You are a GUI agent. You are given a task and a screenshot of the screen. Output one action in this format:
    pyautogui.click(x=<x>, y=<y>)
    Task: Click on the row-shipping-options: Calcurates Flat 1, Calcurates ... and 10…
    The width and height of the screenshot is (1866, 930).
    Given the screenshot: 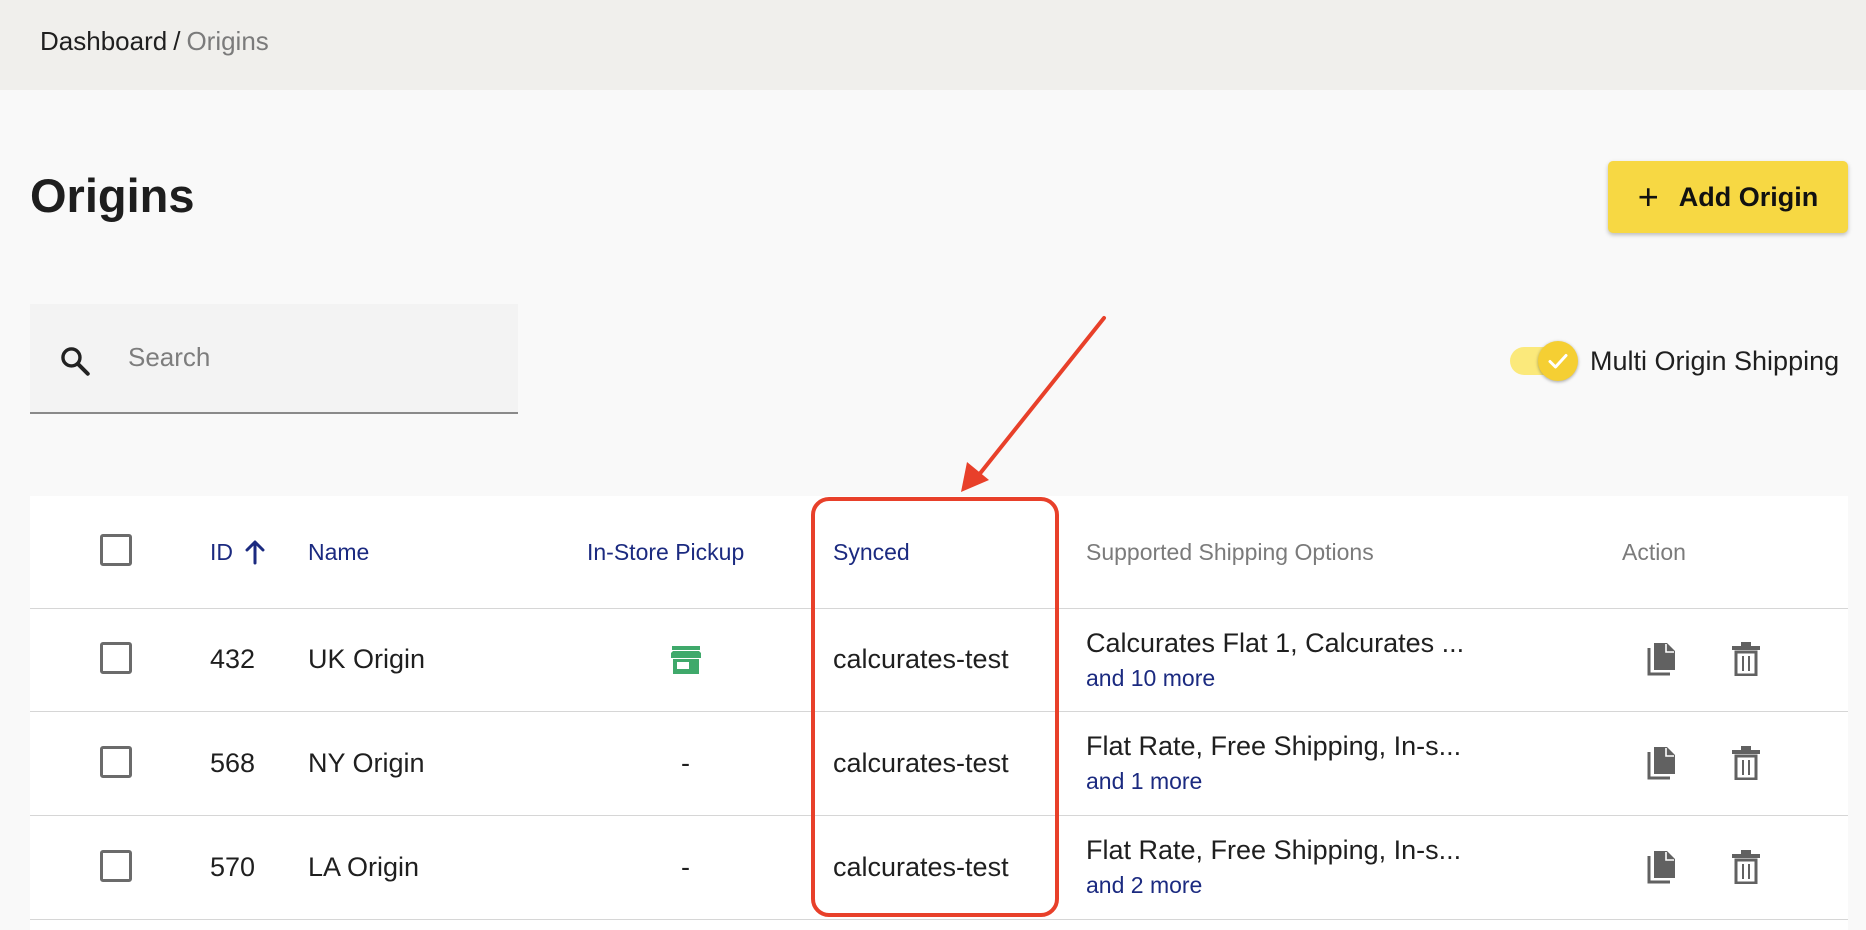 What is the action you would take?
    pyautogui.click(x=1275, y=659)
    